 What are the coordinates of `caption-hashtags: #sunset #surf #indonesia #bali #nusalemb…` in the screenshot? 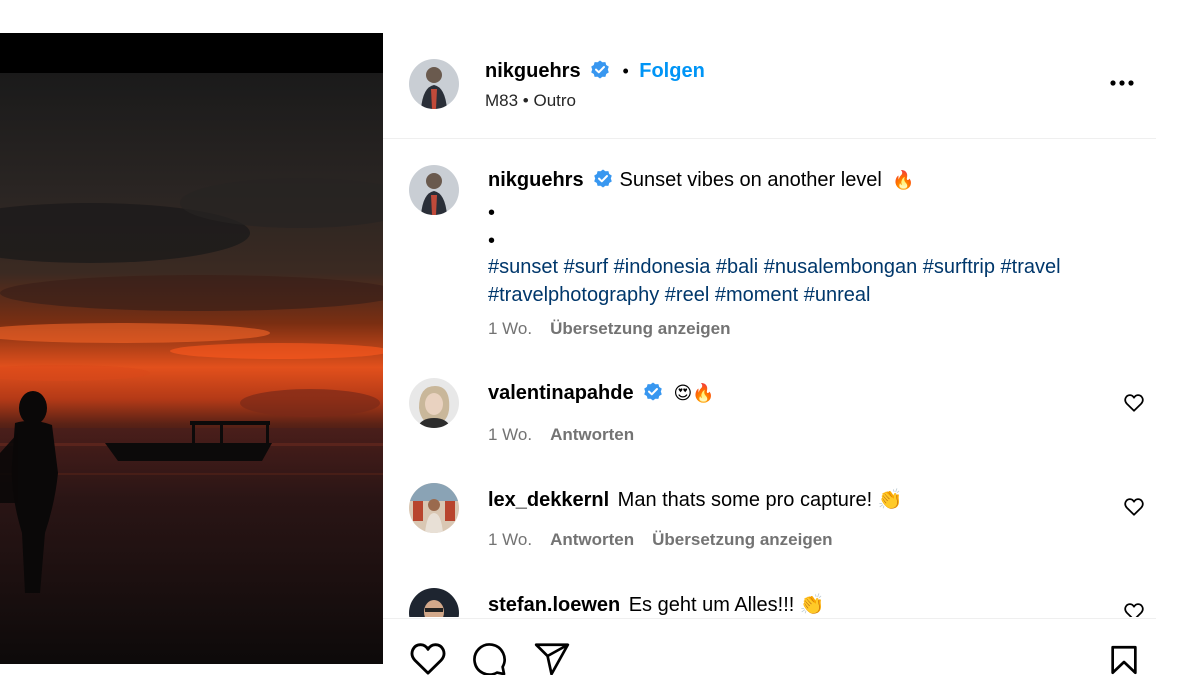 It's located at (774, 281).